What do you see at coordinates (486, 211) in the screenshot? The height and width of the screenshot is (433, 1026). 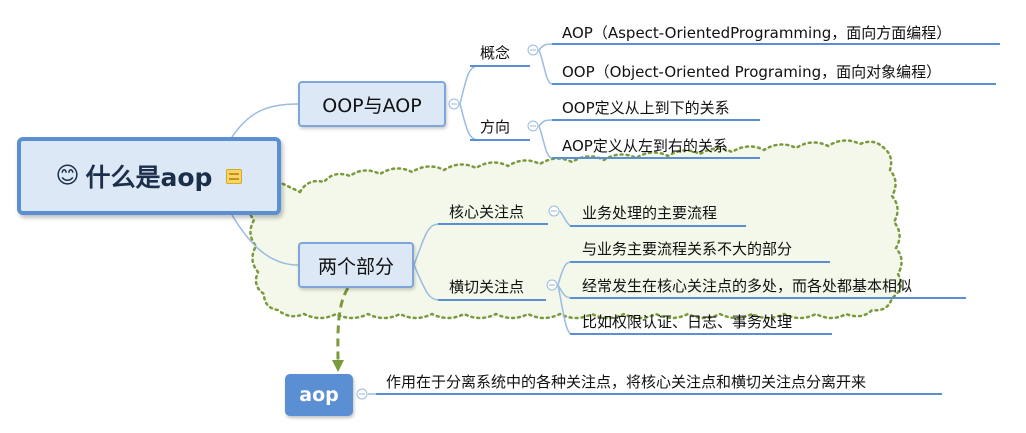 I see `topic-core-concern: 核心关注点` at bounding box center [486, 211].